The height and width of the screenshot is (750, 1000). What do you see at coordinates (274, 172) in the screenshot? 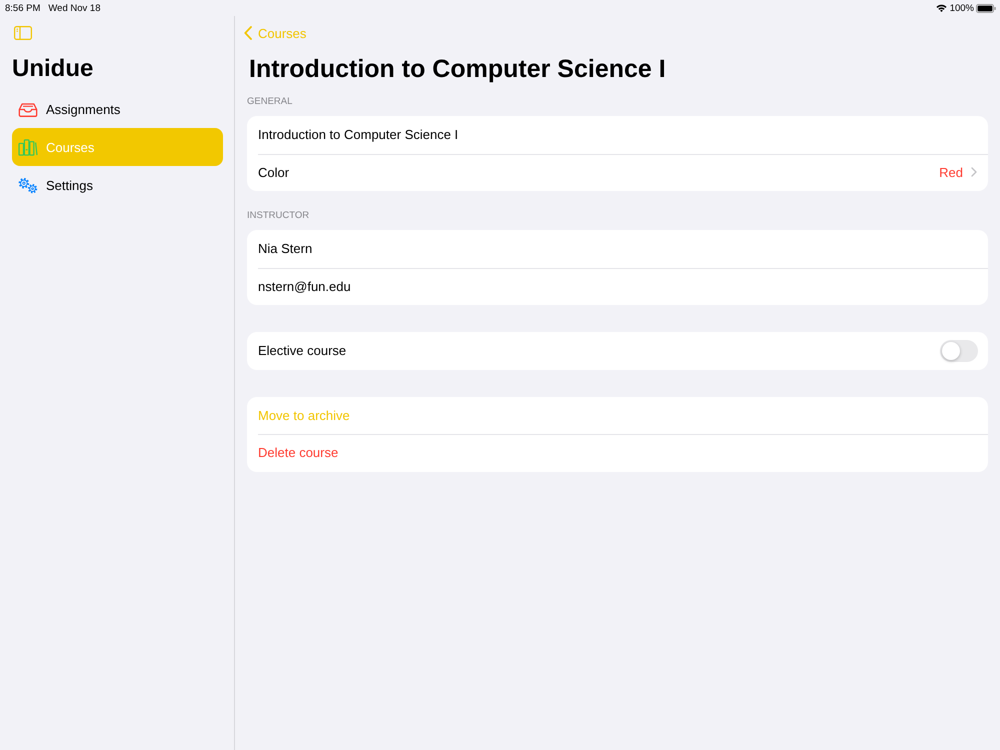
I see `row-label: Color` at bounding box center [274, 172].